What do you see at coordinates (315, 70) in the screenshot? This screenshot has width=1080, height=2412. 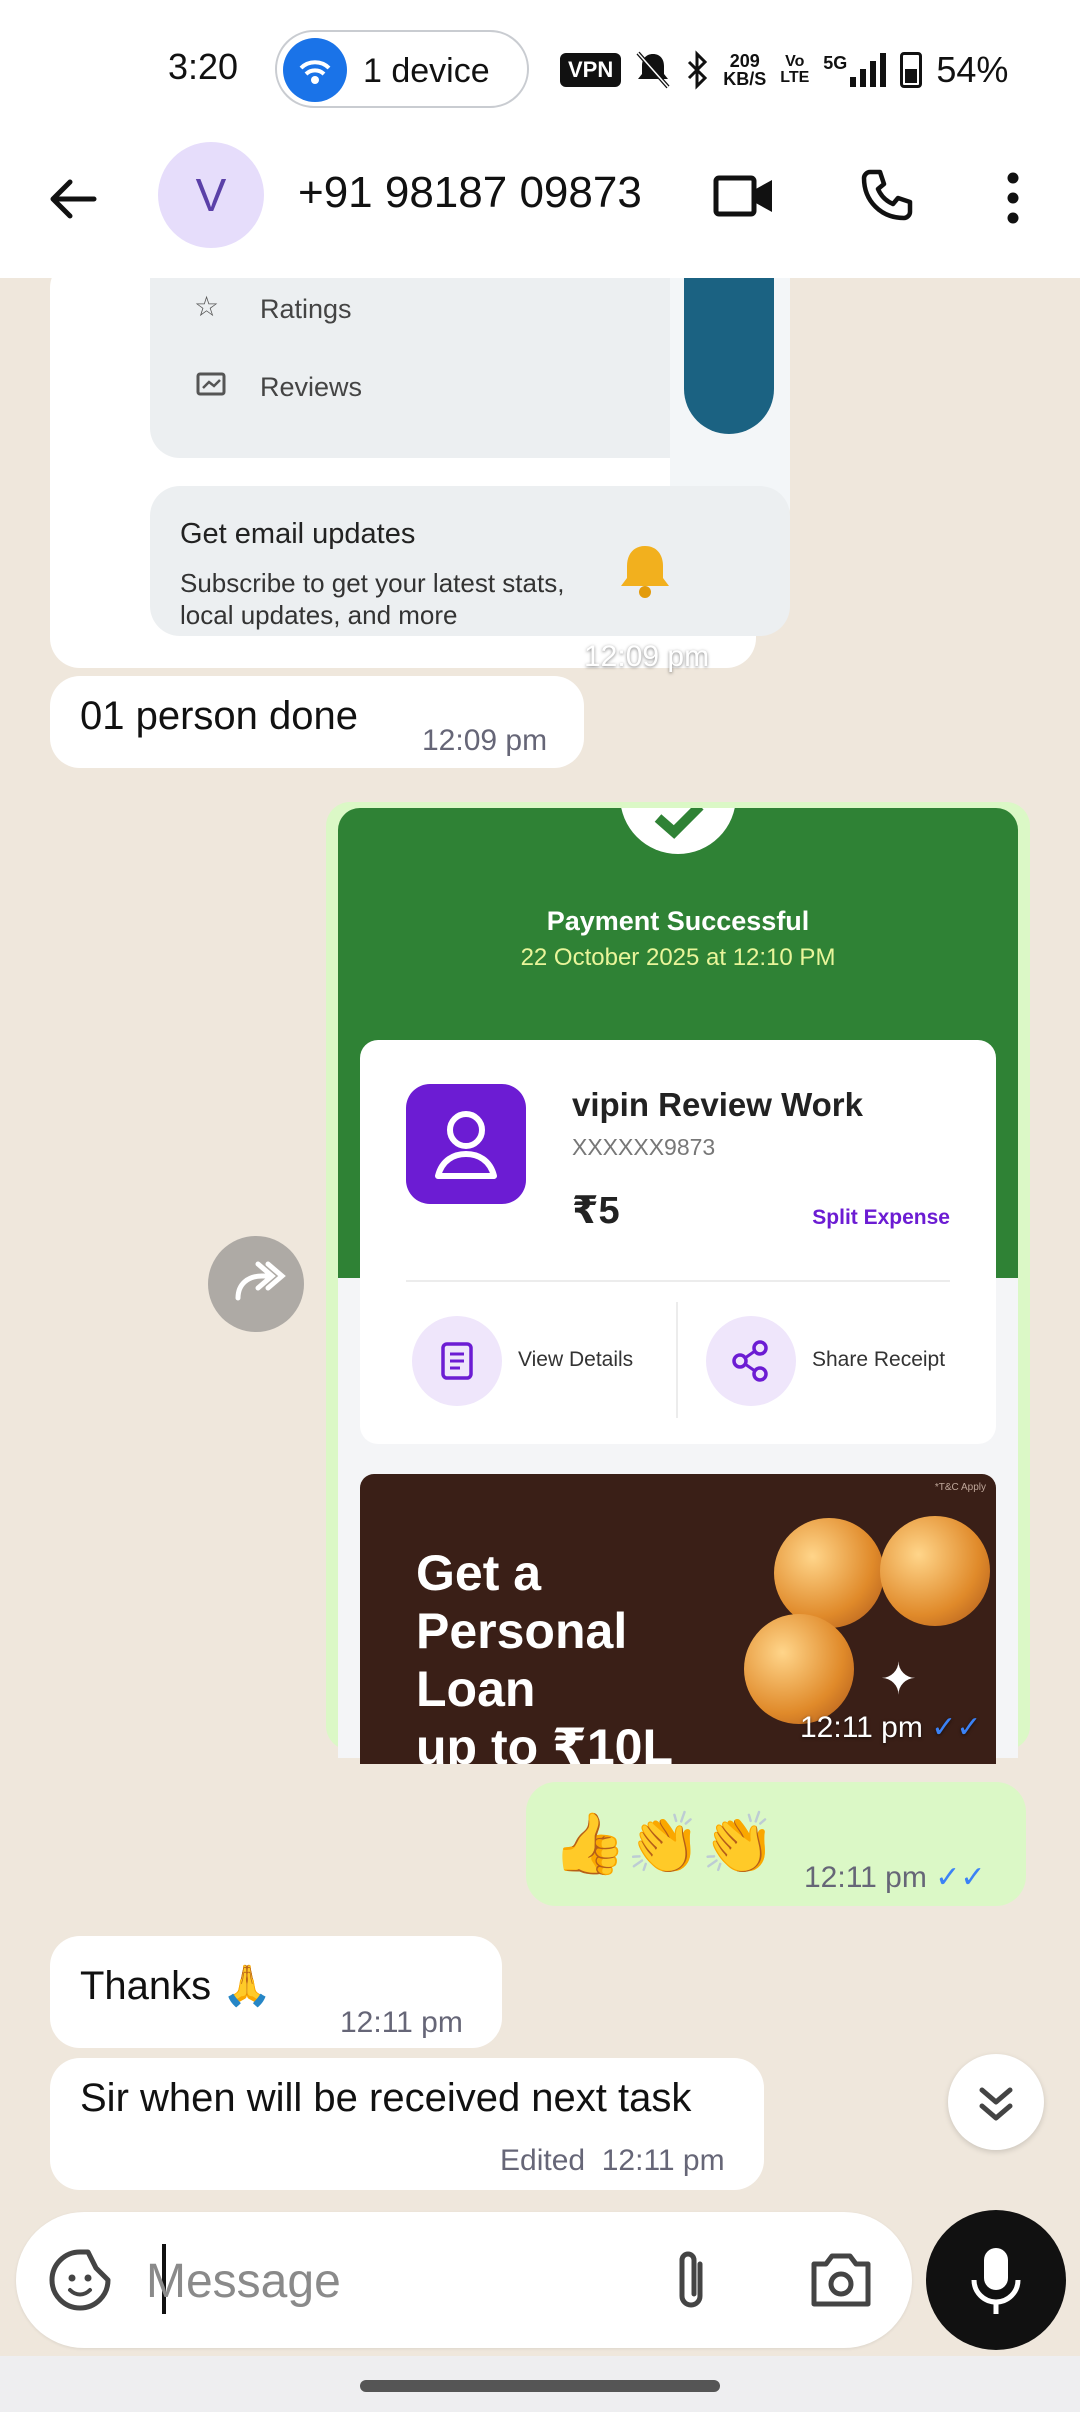 I see `hotspot-icon` at bounding box center [315, 70].